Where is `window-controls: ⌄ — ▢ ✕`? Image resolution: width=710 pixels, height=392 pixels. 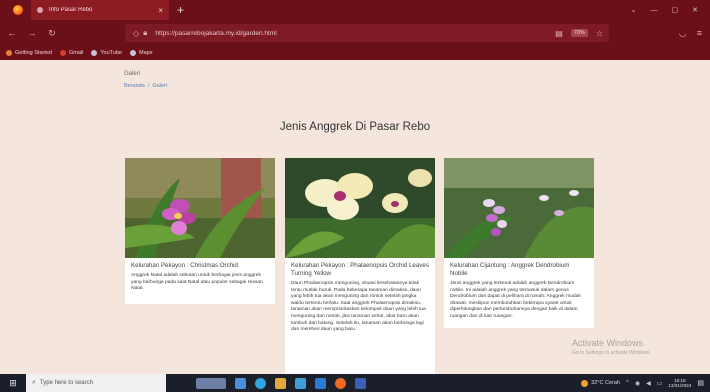 window-controls: ⌄ — ▢ ✕ is located at coordinates (670, 10).